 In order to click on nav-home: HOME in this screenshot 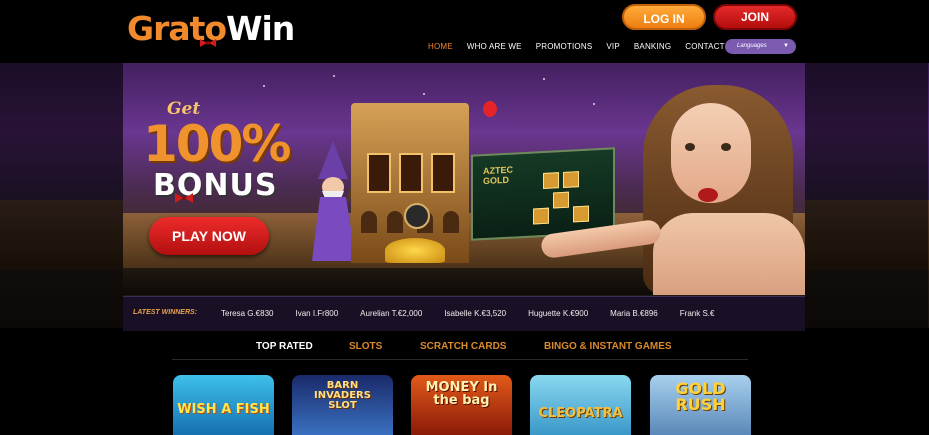, I will do `click(440, 46)`.